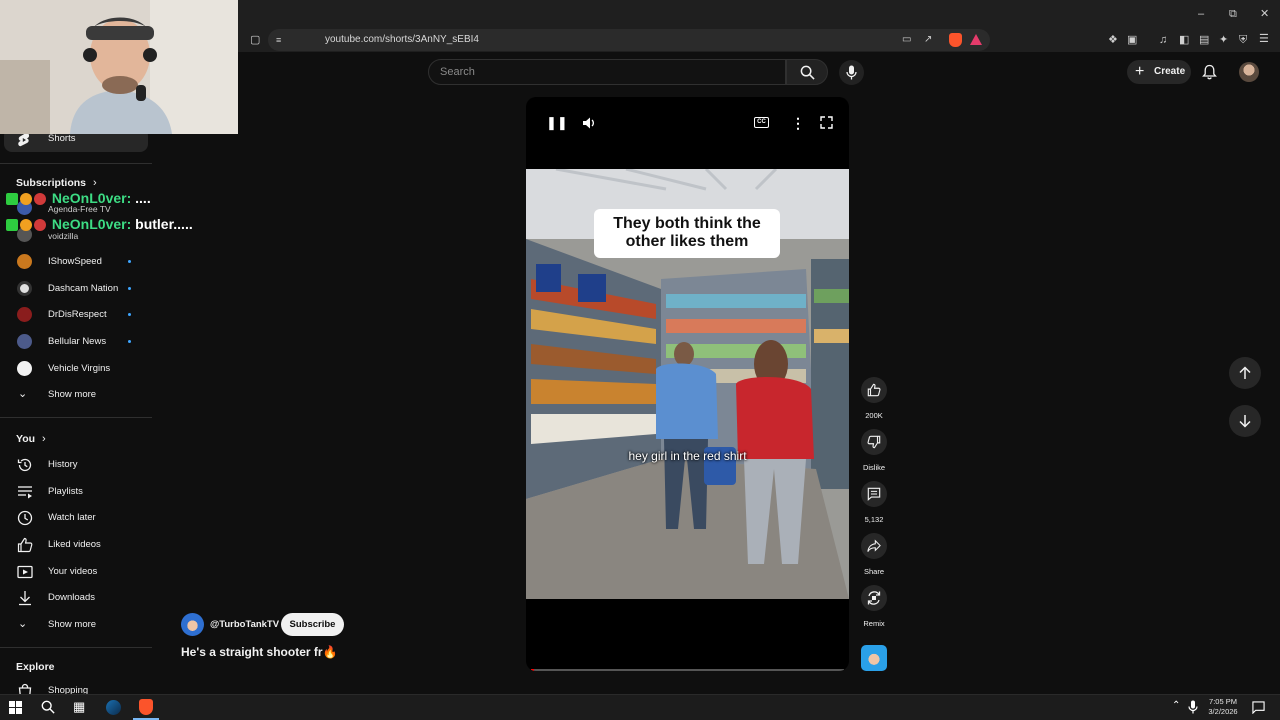 The height and width of the screenshot is (720, 1280). What do you see at coordinates (873, 571) in the screenshot?
I see `share-label: Share` at bounding box center [873, 571].